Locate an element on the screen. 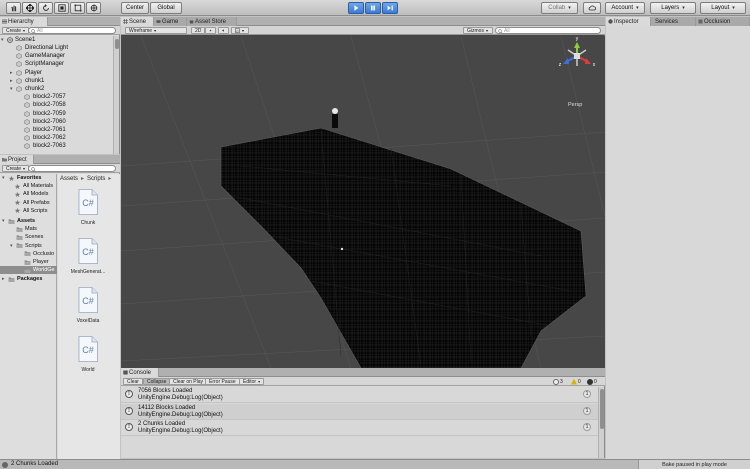  layout-dropdown: Layout is located at coordinates (723, 8).